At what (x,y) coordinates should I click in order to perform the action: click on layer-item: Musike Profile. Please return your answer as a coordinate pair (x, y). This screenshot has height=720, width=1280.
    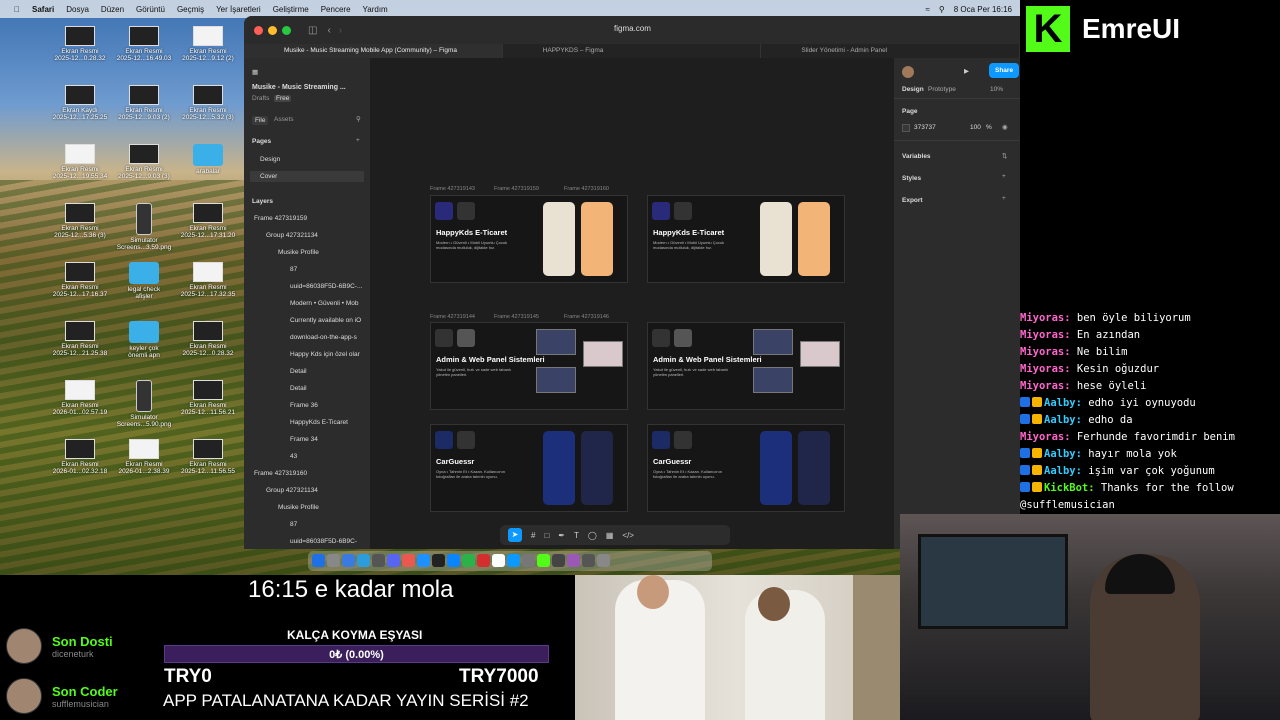
    Looking at the image, I should click on (298, 507).